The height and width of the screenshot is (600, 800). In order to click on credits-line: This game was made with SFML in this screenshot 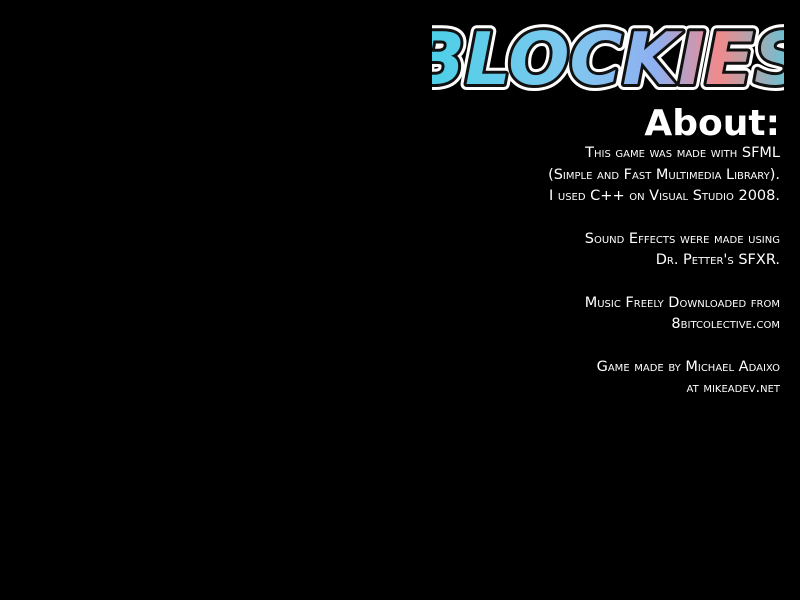, I will do `click(682, 153)`.